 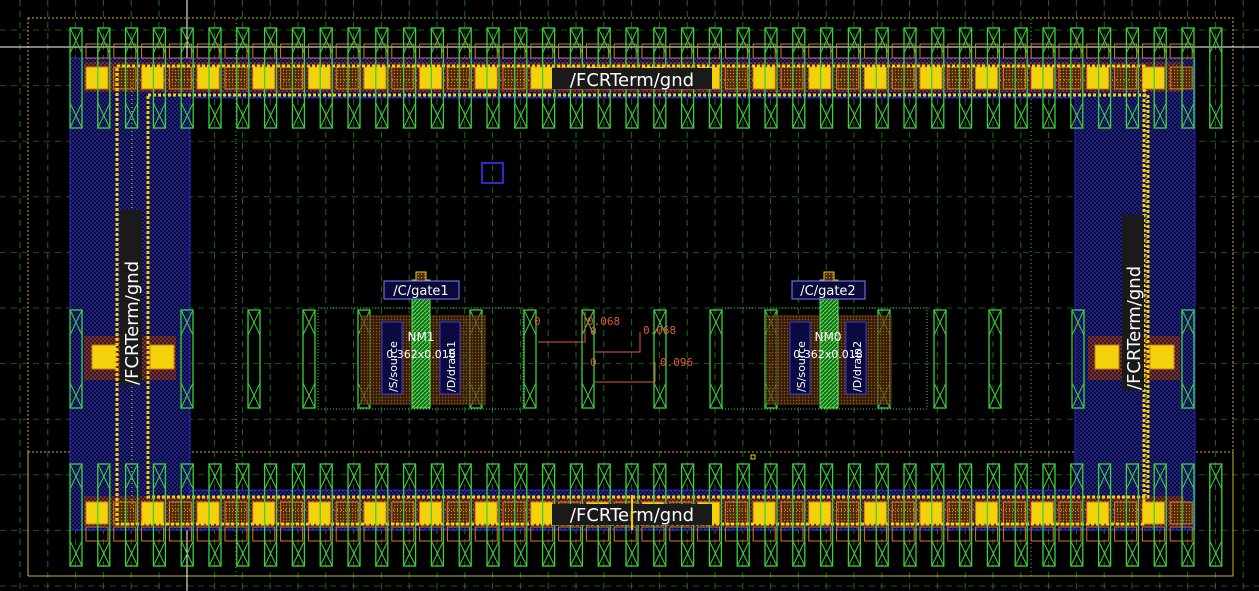 I want to click on measure-068-b: 0.068, so click(x=659, y=330).